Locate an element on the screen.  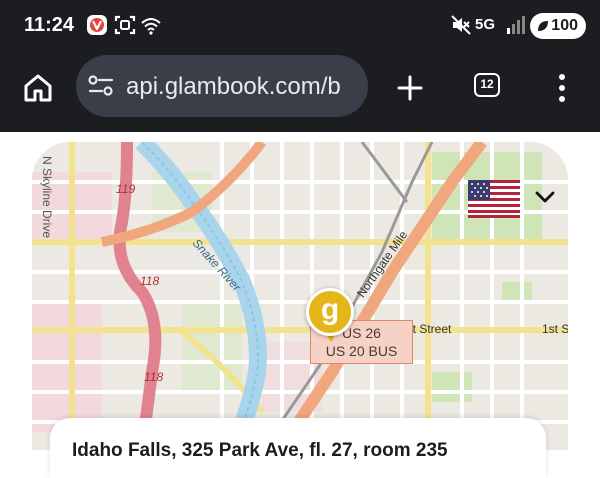
network-type: 5G is located at coordinates (485, 24).